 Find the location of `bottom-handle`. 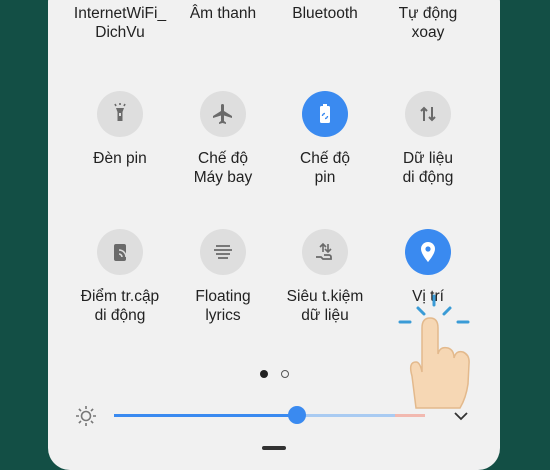

bottom-handle is located at coordinates (274, 448).